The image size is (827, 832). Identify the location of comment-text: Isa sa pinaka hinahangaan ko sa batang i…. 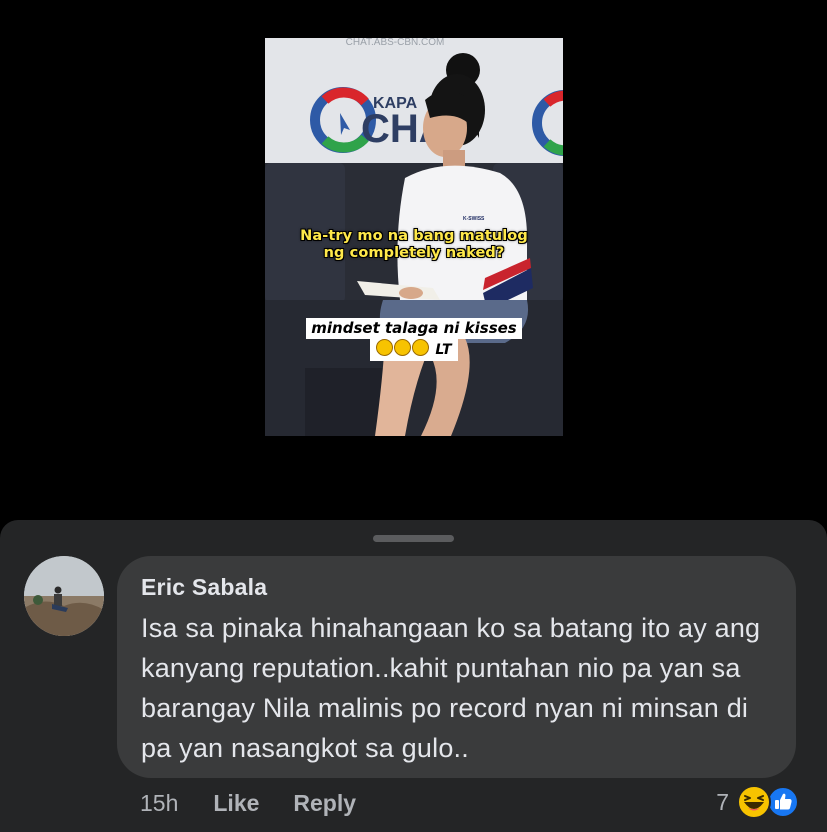
(451, 688).